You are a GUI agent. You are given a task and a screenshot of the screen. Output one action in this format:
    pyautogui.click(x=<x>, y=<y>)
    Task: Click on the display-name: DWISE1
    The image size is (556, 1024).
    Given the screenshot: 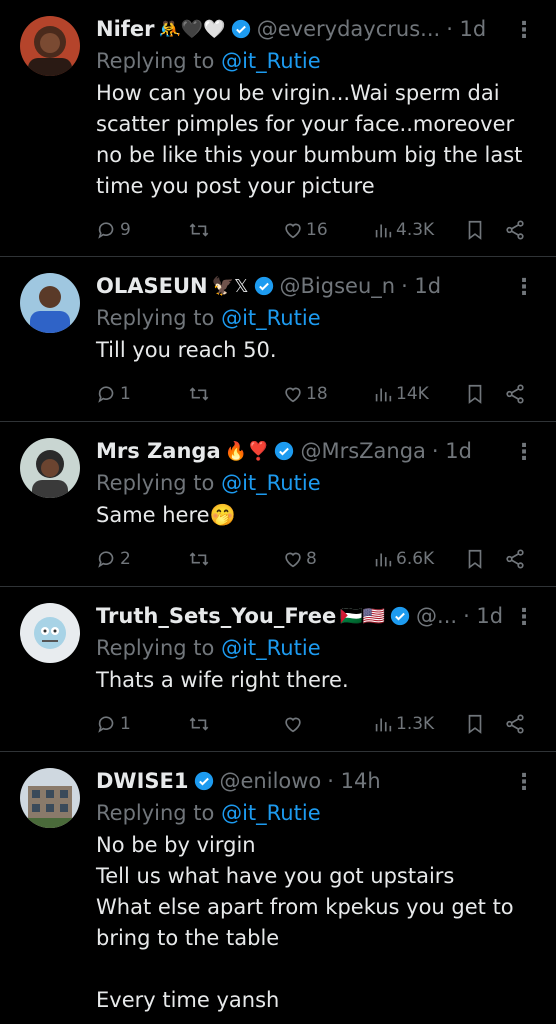 What is the action you would take?
    pyautogui.click(x=142, y=781)
    